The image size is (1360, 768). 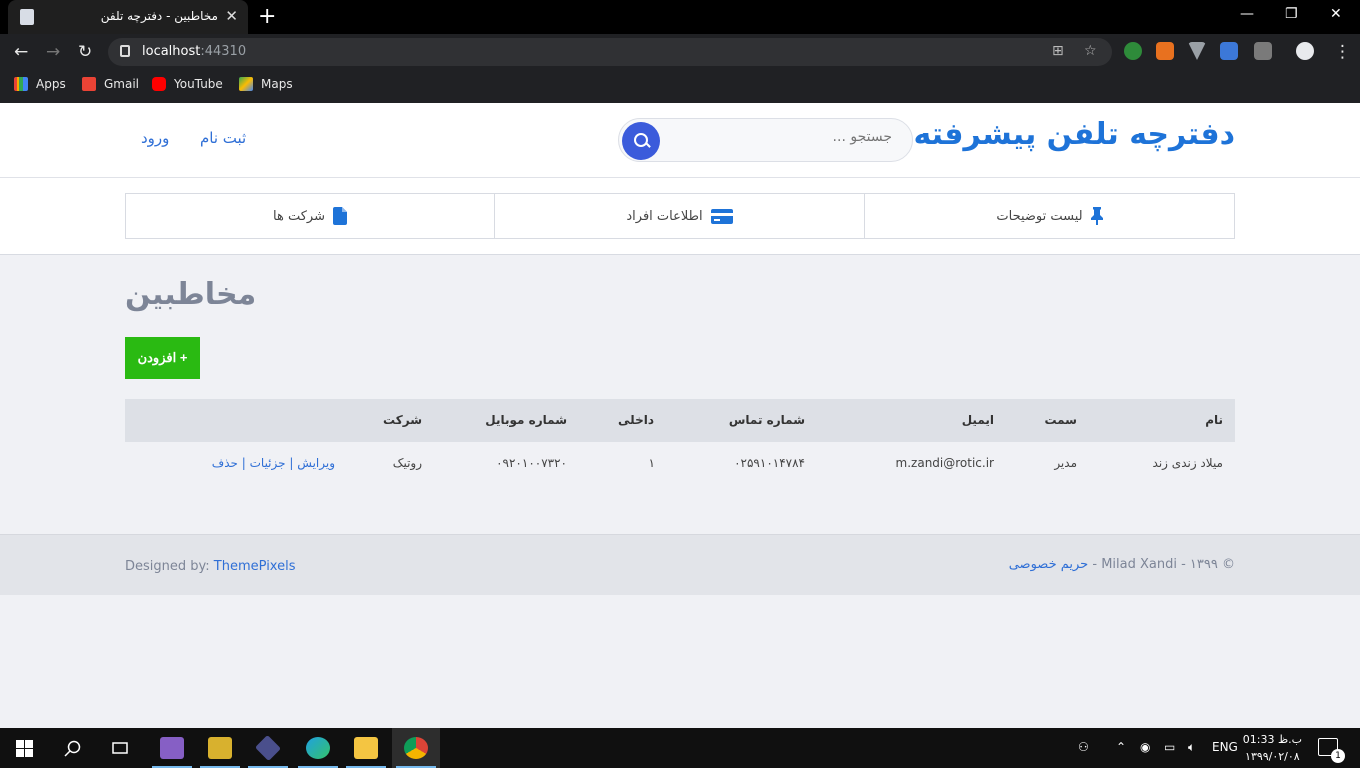 What do you see at coordinates (1272, 739) in the screenshot?
I see `clock-time: ب.ظ 01:33` at bounding box center [1272, 739].